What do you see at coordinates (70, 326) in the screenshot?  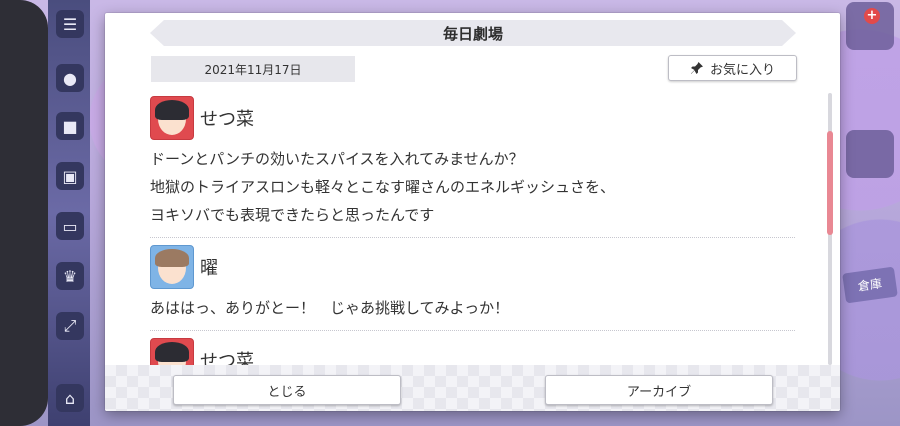 I see `fullscreen-icon: ⤢` at bounding box center [70, 326].